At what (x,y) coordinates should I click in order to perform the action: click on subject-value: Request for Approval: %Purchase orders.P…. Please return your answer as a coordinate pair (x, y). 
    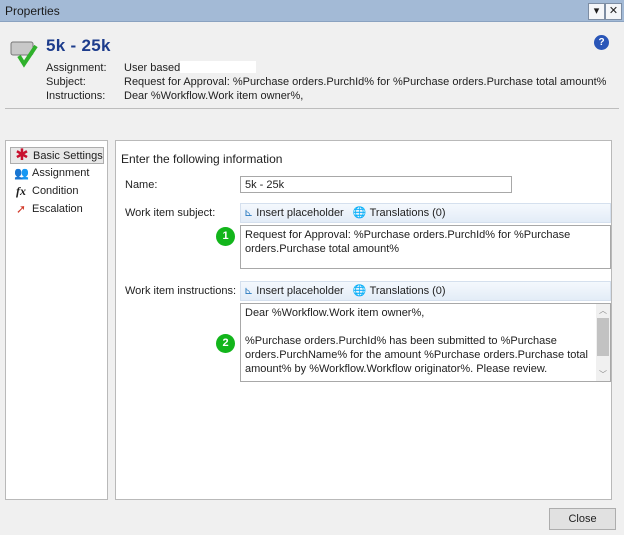
    Looking at the image, I should click on (365, 82).